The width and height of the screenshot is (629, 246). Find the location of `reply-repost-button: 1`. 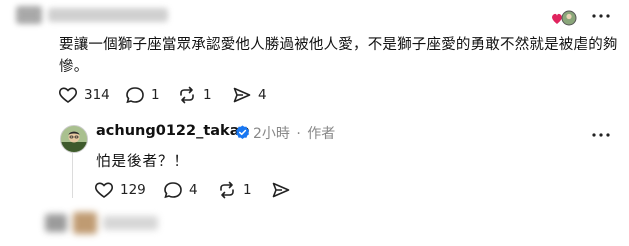

reply-repost-button: 1 is located at coordinates (234, 190).